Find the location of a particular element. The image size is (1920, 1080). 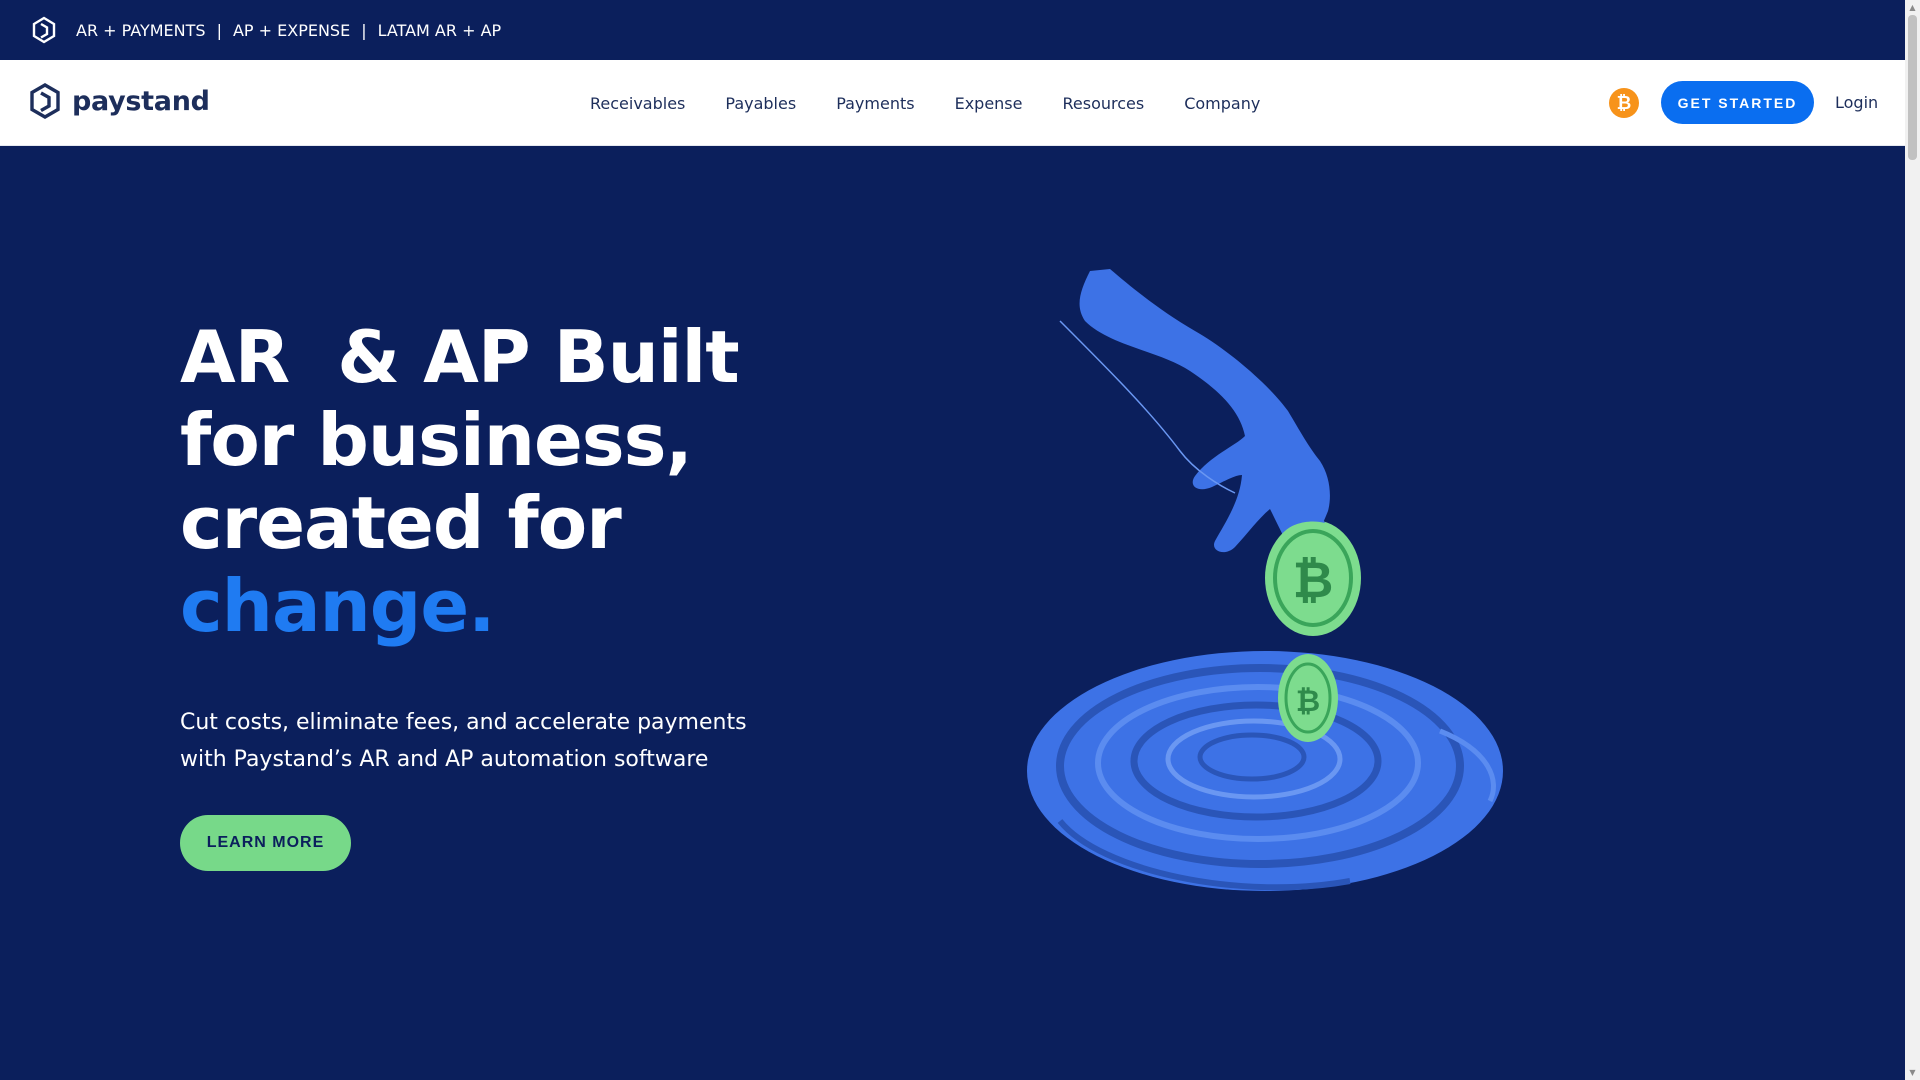

headline-line-1: AR & AP Built is located at coordinates (460, 357).